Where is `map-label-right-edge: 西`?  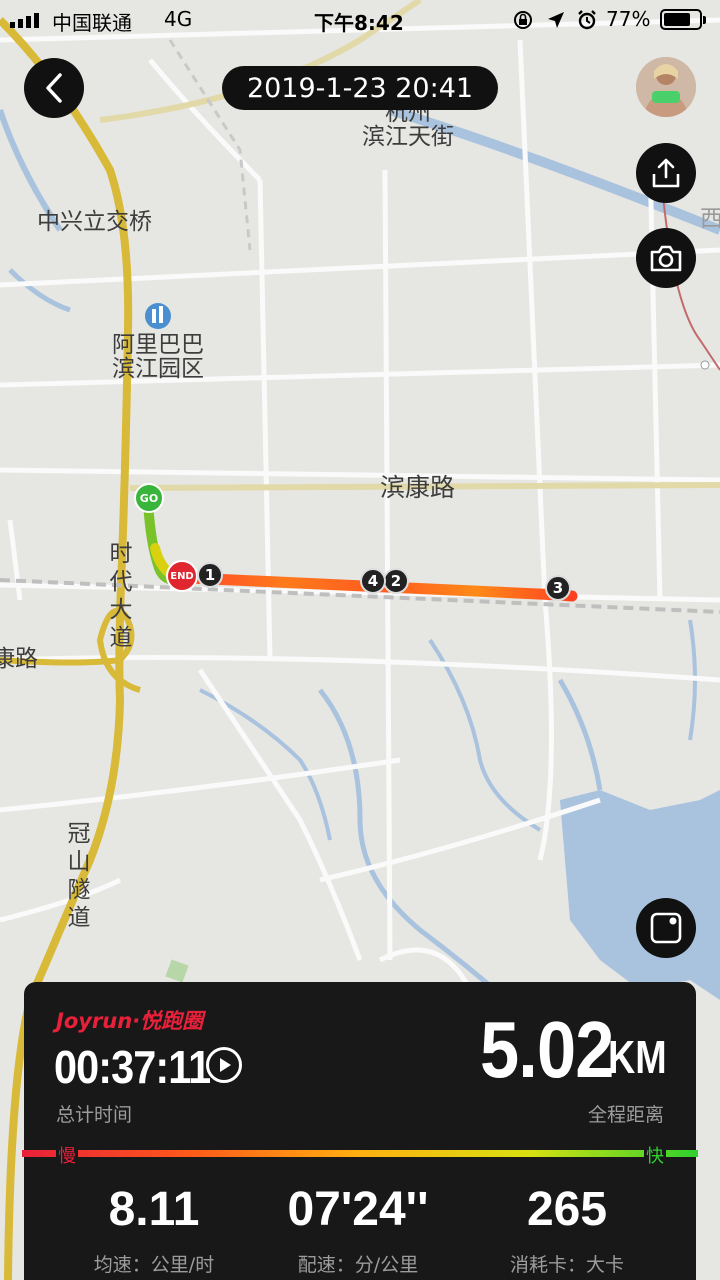 map-label-right-edge: 西 is located at coordinates (710, 219).